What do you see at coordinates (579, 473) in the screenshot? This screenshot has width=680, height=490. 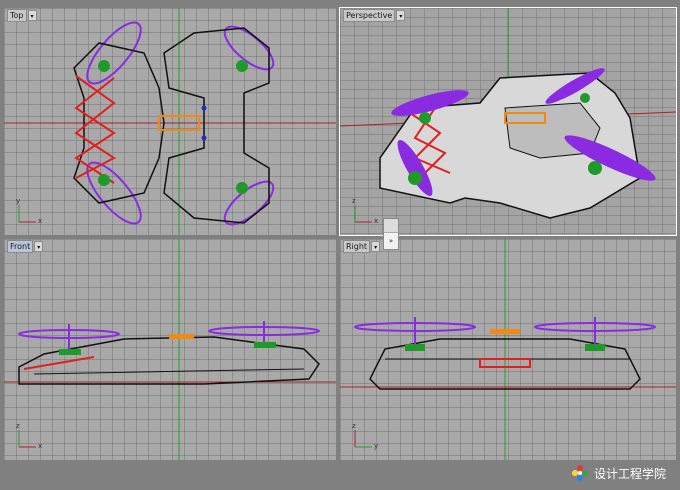 I see `flower-logo-icon` at bounding box center [579, 473].